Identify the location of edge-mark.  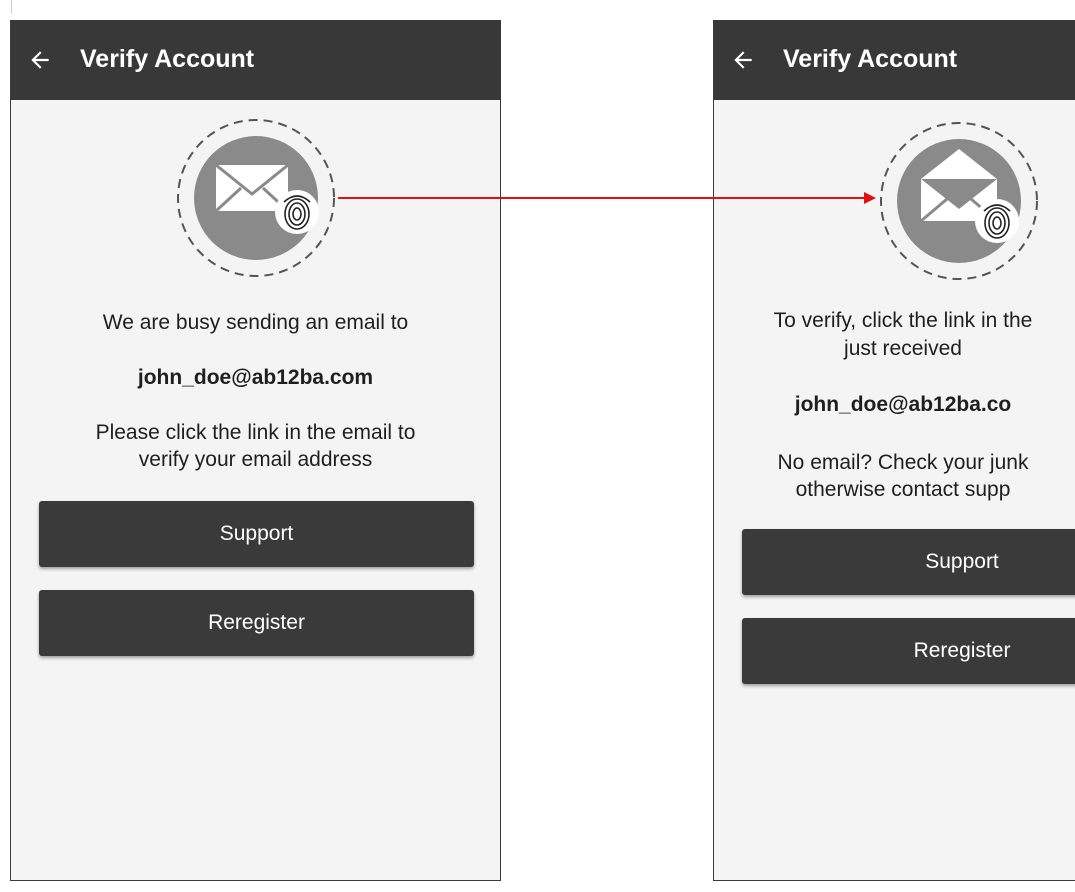
(11, 7).